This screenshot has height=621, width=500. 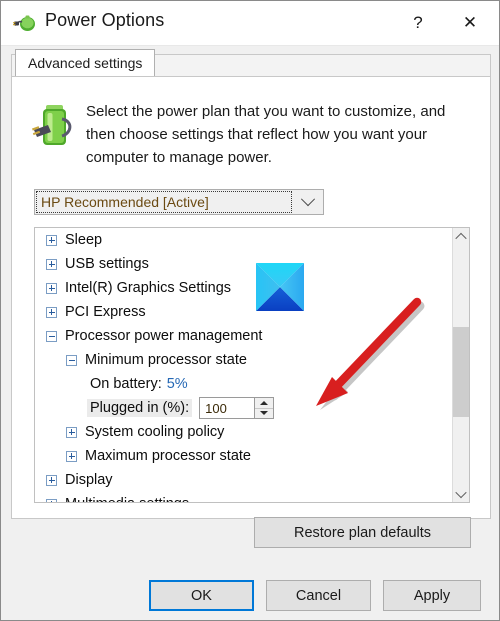 I want to click on tree-row-label: Intel(R) Graphics Settings, so click(x=148, y=288).